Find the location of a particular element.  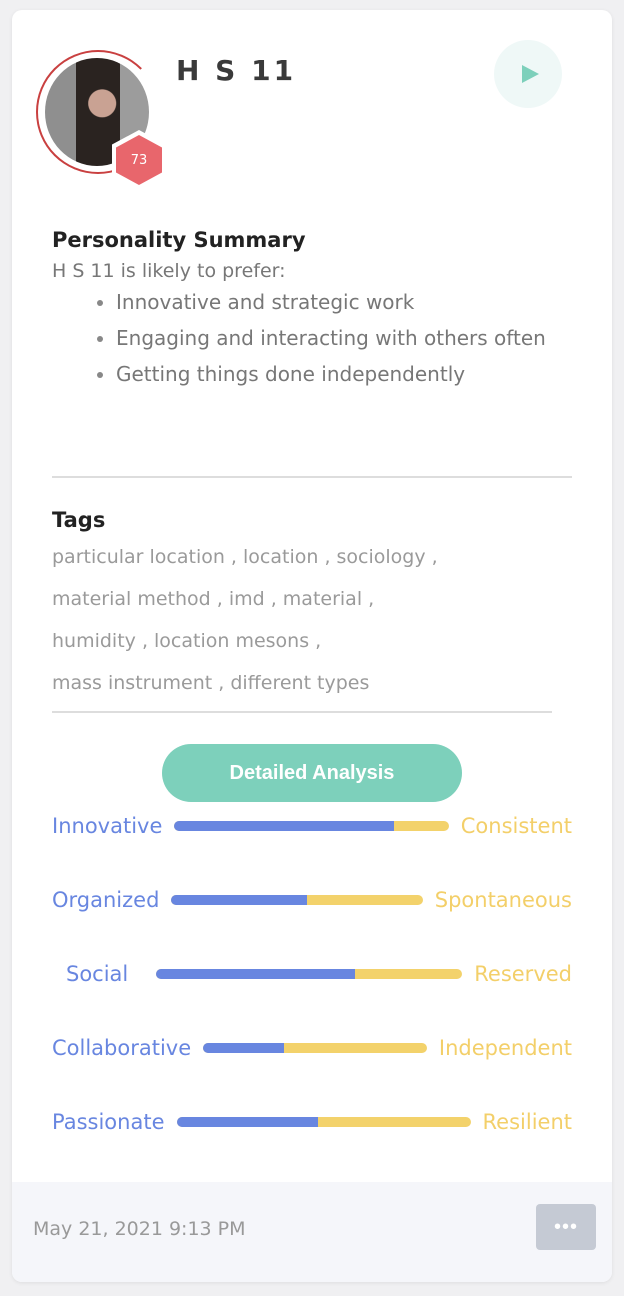

trait-right-label: Reserved is located at coordinates (523, 974).